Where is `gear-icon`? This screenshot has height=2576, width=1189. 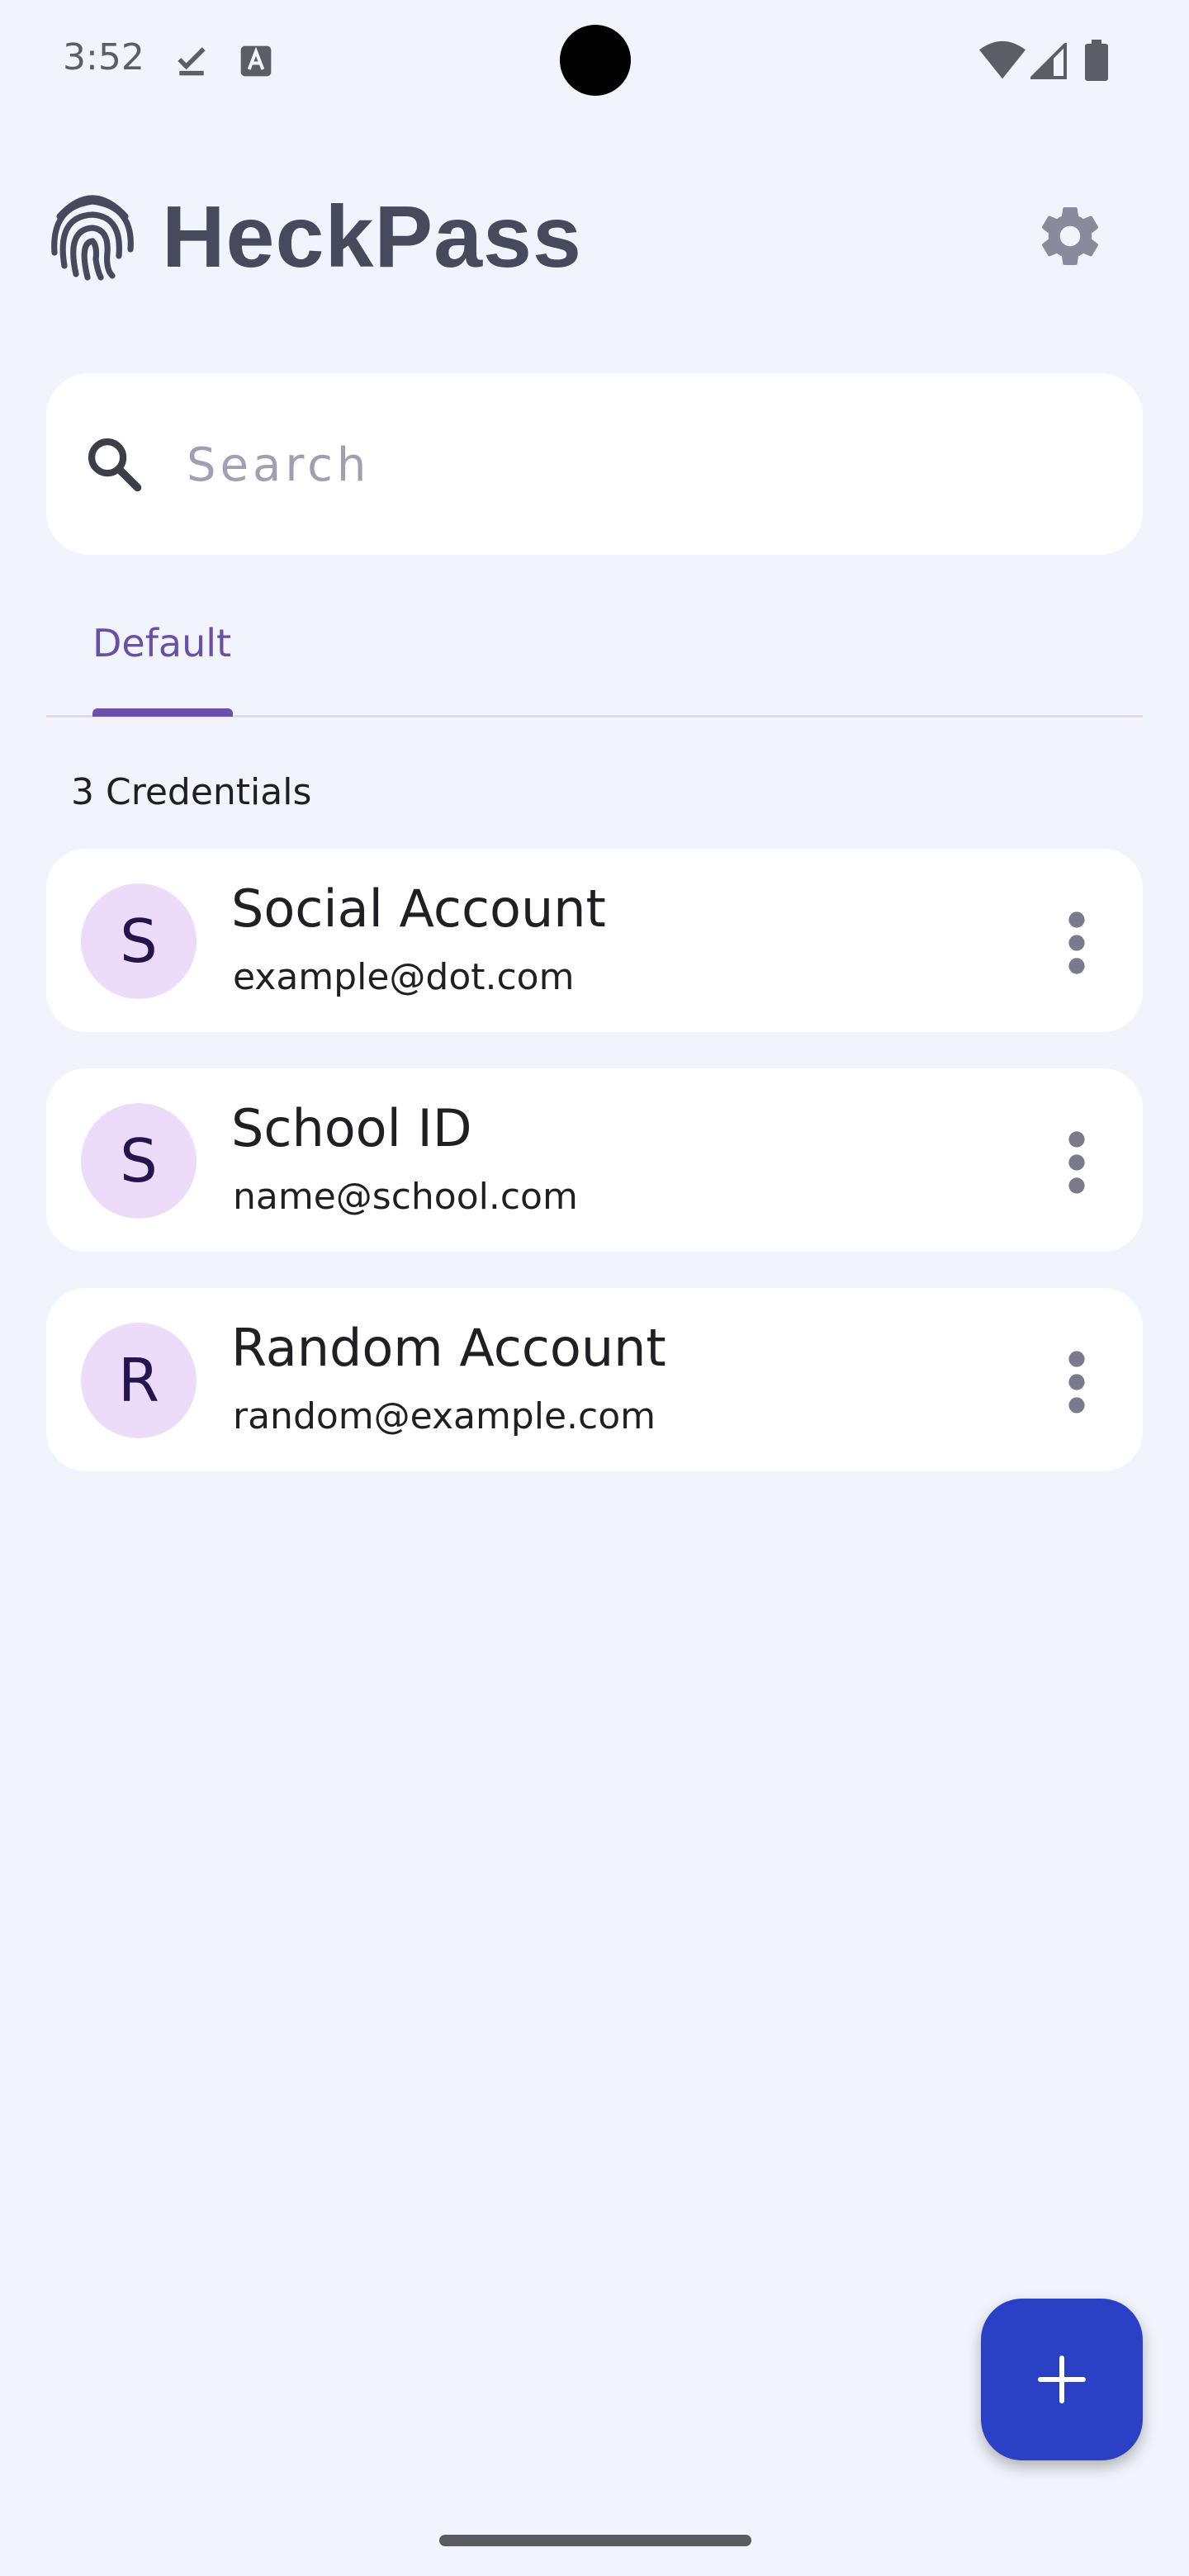 gear-icon is located at coordinates (1070, 236).